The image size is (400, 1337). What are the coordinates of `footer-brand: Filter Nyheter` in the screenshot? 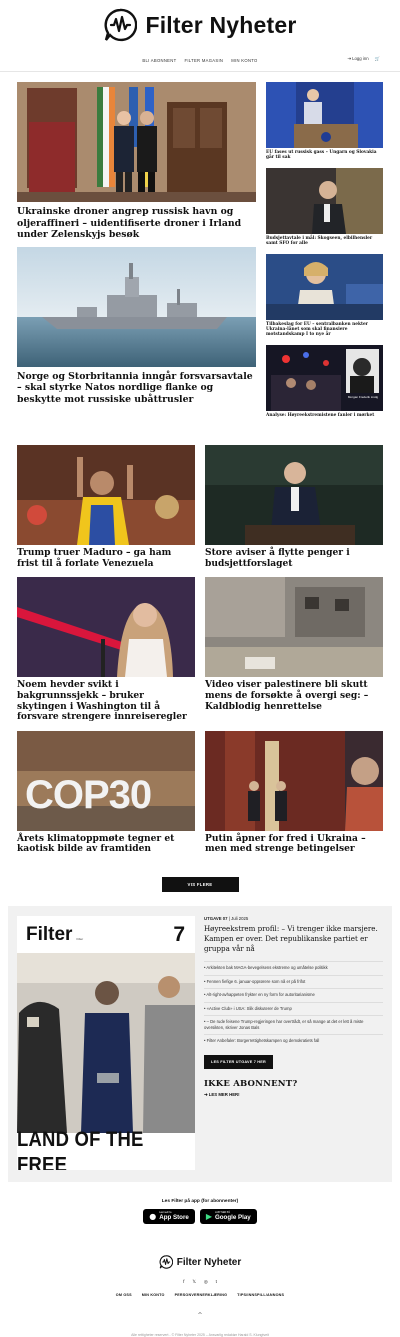 It's located at (209, 1262).